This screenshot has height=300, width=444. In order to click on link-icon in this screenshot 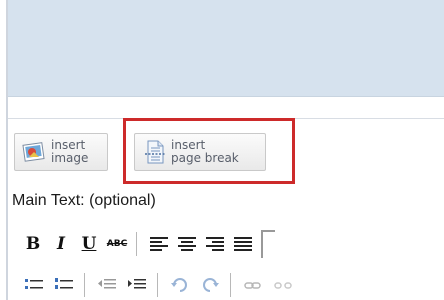, I will do `click(253, 285)`.